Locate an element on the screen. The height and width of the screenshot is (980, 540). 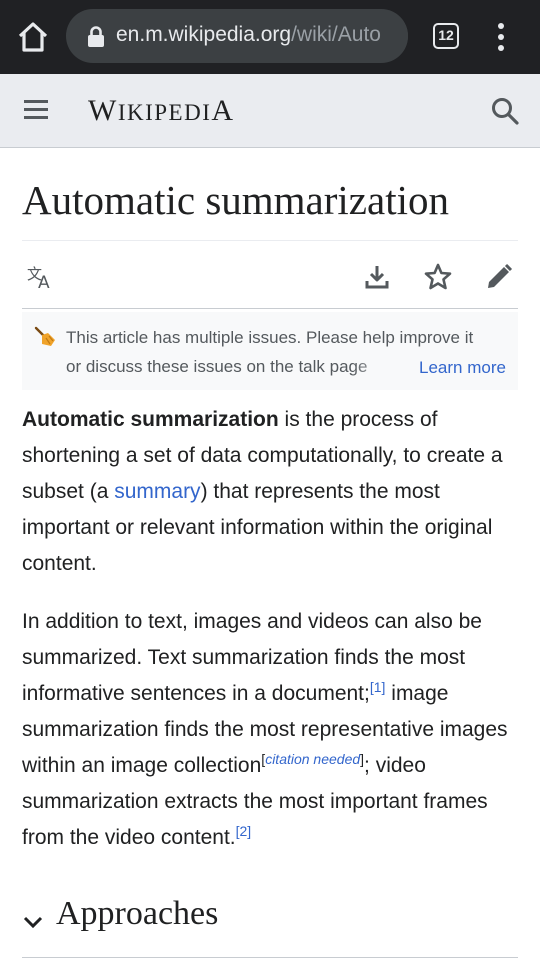
section-heading: Approaches is located at coordinates (137, 913).